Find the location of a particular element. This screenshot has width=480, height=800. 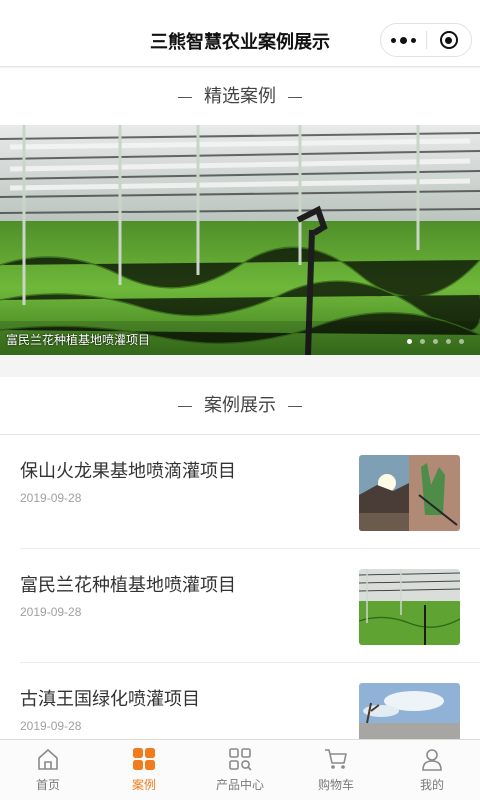

featured-heading: 精选案例 is located at coordinates (240, 96).